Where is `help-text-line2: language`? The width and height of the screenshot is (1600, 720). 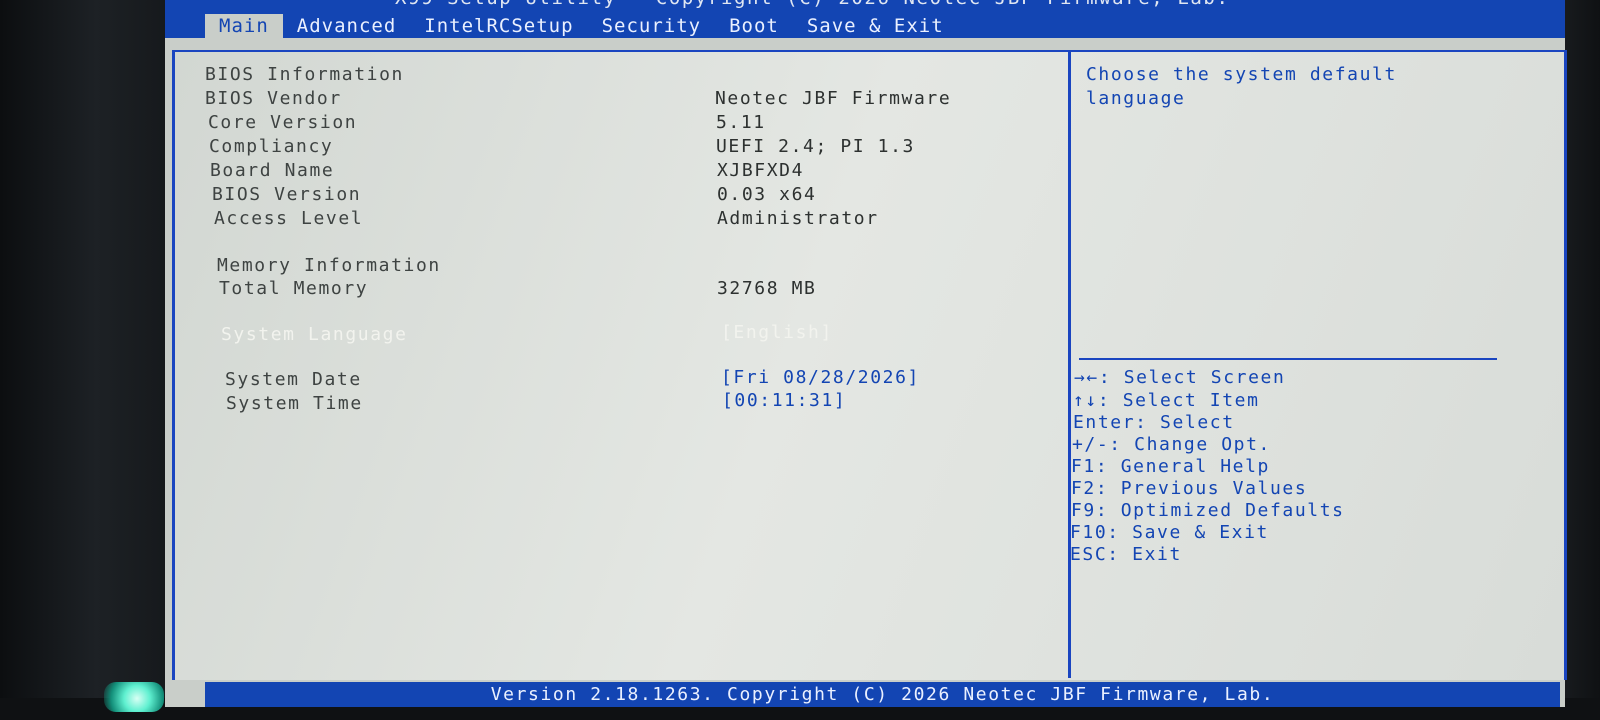 help-text-line2: language is located at coordinates (1136, 98).